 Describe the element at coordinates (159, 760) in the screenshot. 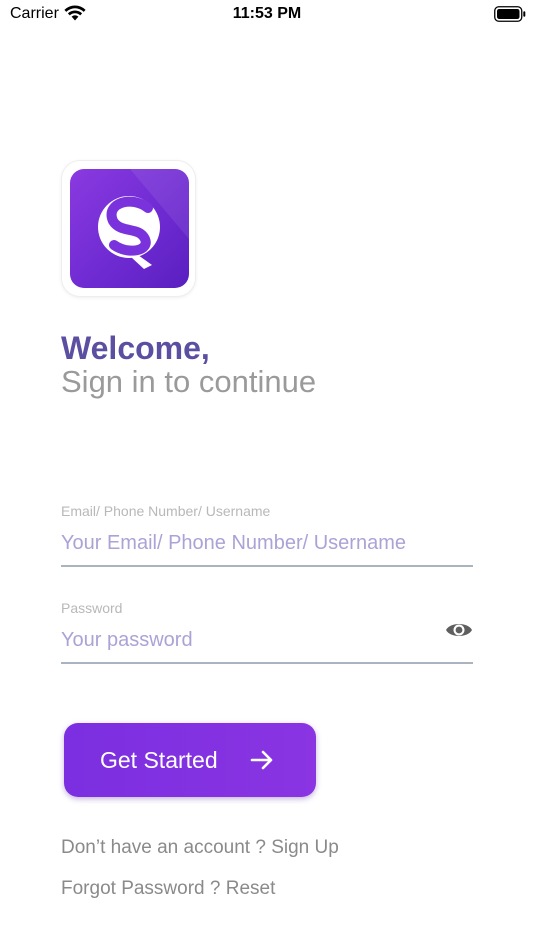

I see `get-started-label: Get Started` at that location.